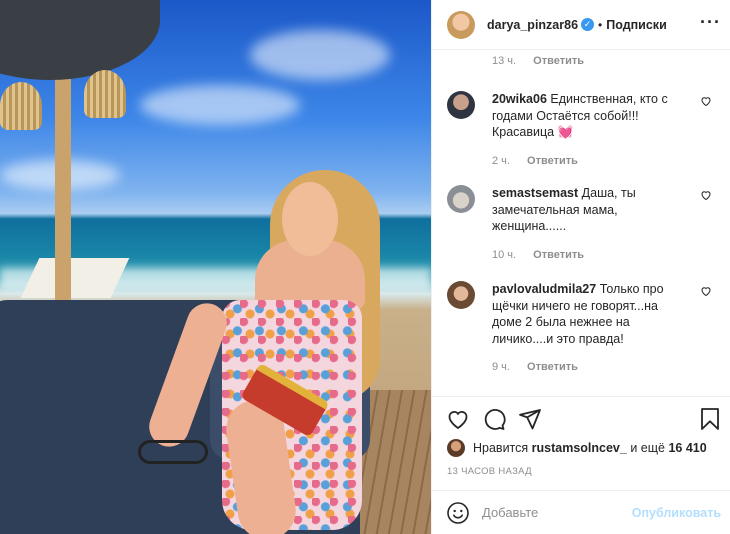  I want to click on comment-time: 13 ч., so click(504, 61).